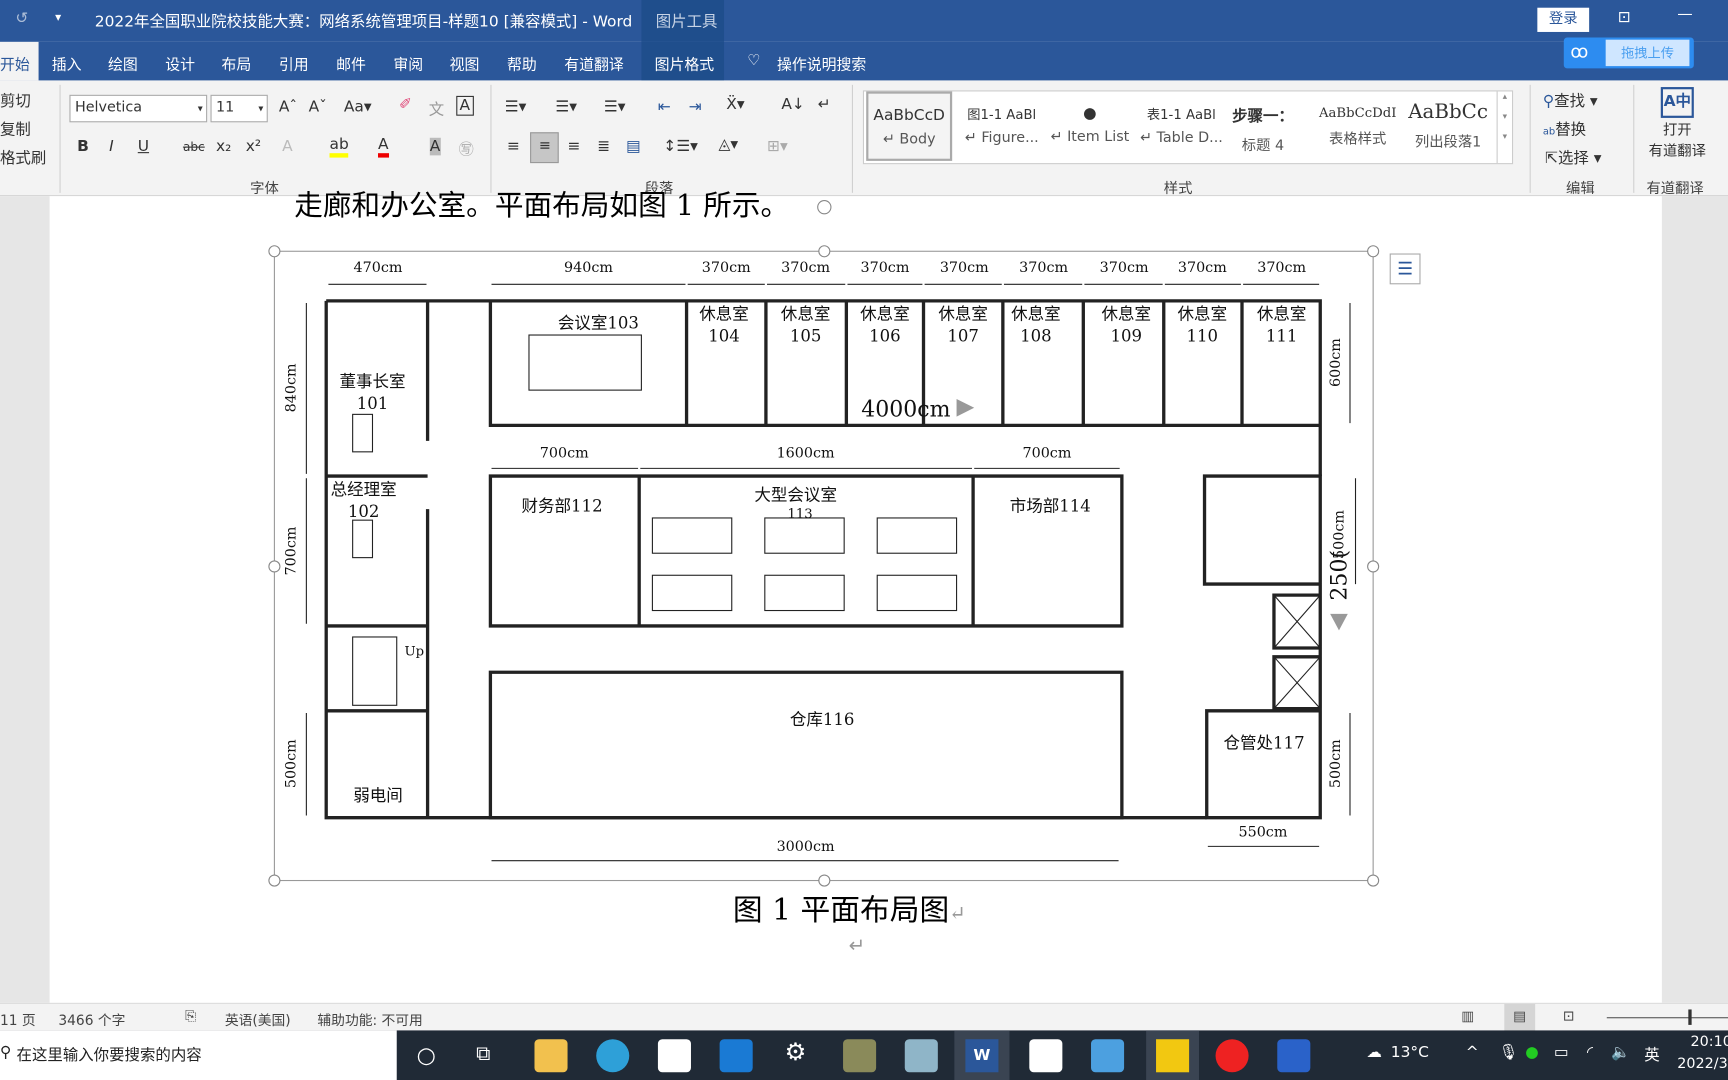 Image resolution: width=1728 pixels, height=1080 pixels. Describe the element at coordinates (18, 1018) in the screenshot. I see `page-count: 11 页` at that location.